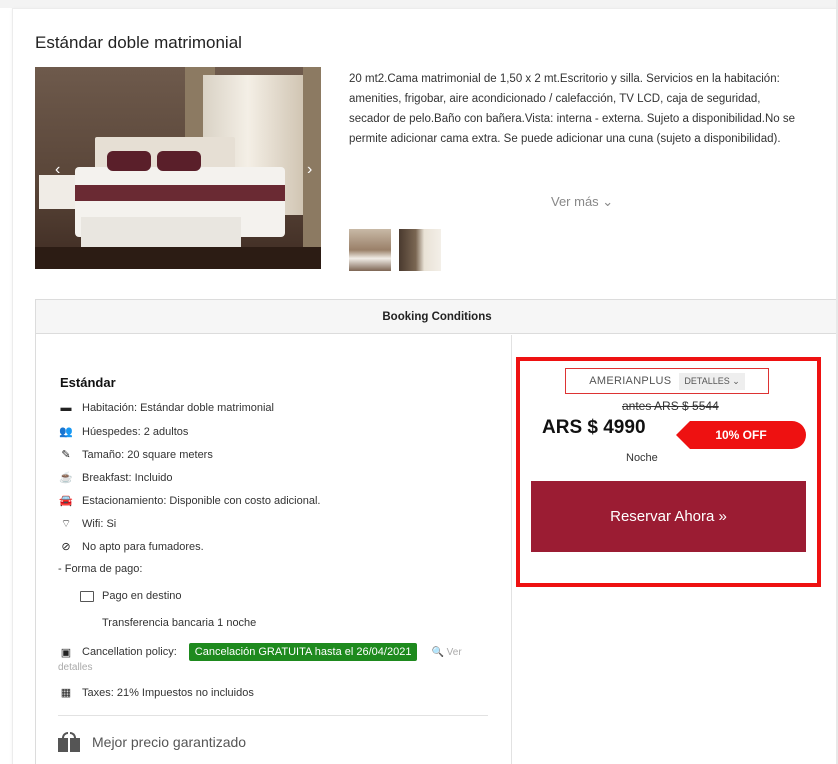 This screenshot has width=838, height=764. What do you see at coordinates (741, 435) in the screenshot?
I see `discount-badge: 10% OFF` at bounding box center [741, 435].